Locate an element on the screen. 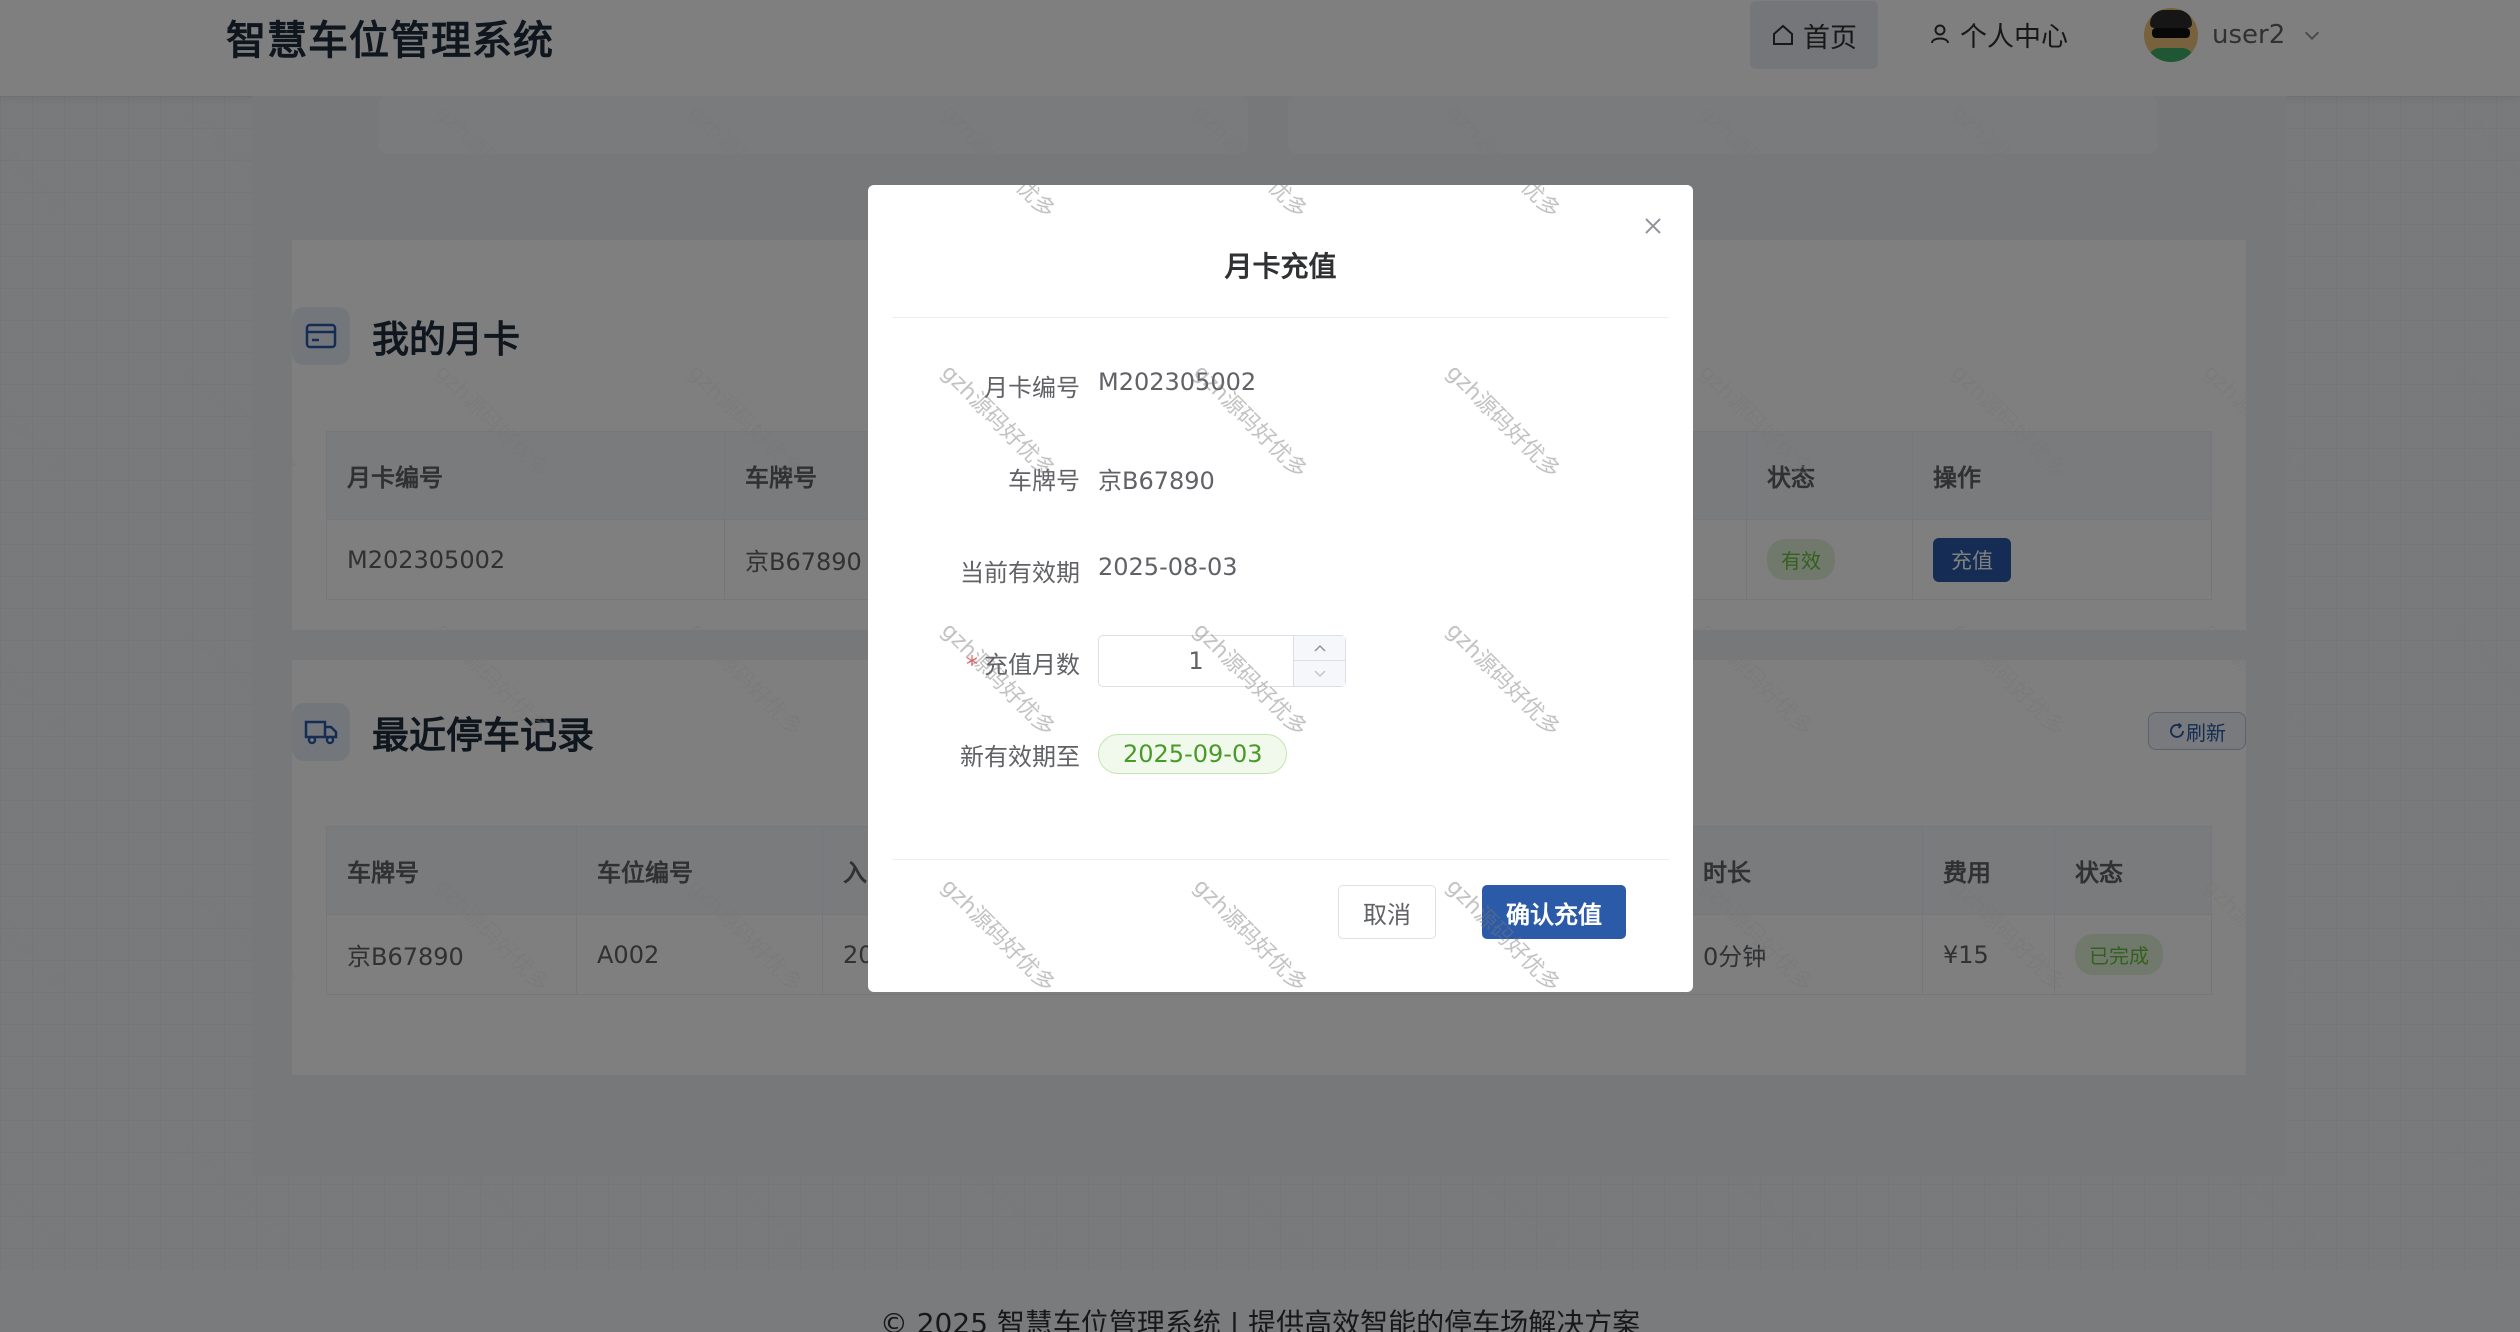 This screenshot has height=1332, width=2520. decrease-button is located at coordinates (1320, 673).